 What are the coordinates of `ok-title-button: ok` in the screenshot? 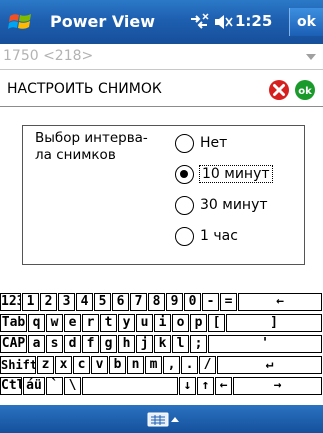 It's located at (306, 22).